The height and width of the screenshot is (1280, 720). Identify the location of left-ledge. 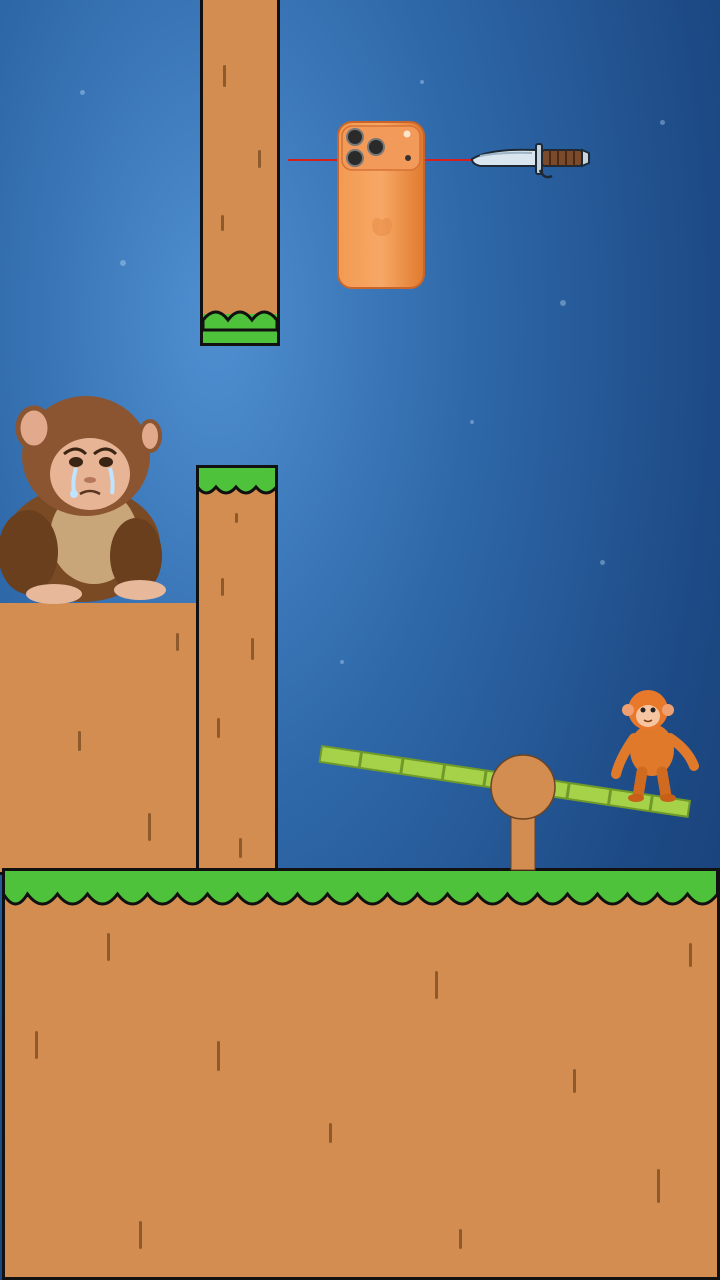
(99, 739).